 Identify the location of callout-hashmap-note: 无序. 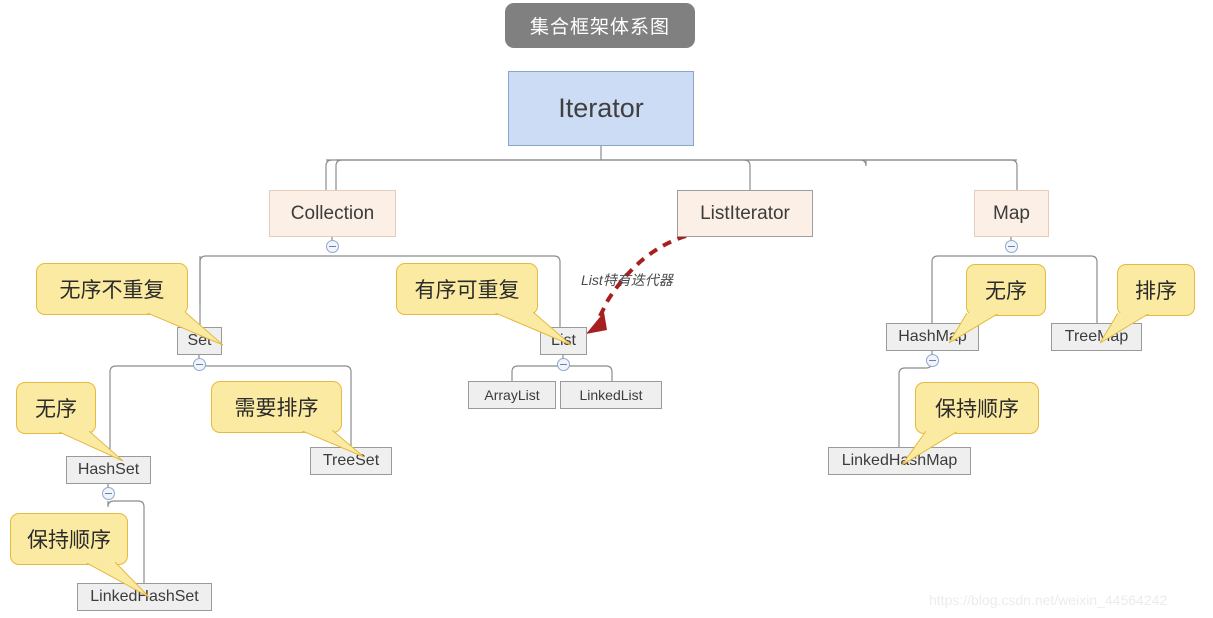
(997, 304).